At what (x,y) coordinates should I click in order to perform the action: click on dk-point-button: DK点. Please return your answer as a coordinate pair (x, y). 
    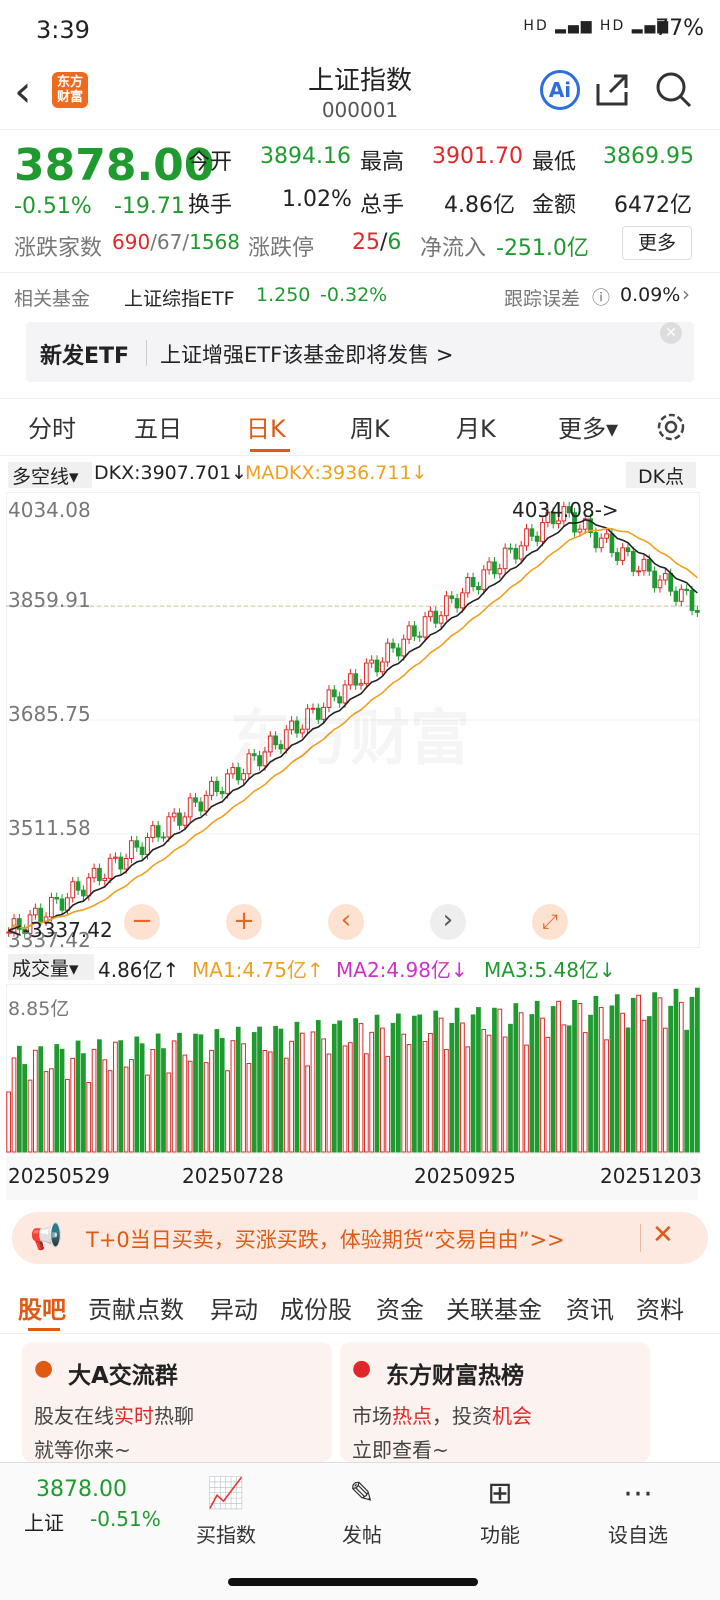
    Looking at the image, I should click on (661, 475).